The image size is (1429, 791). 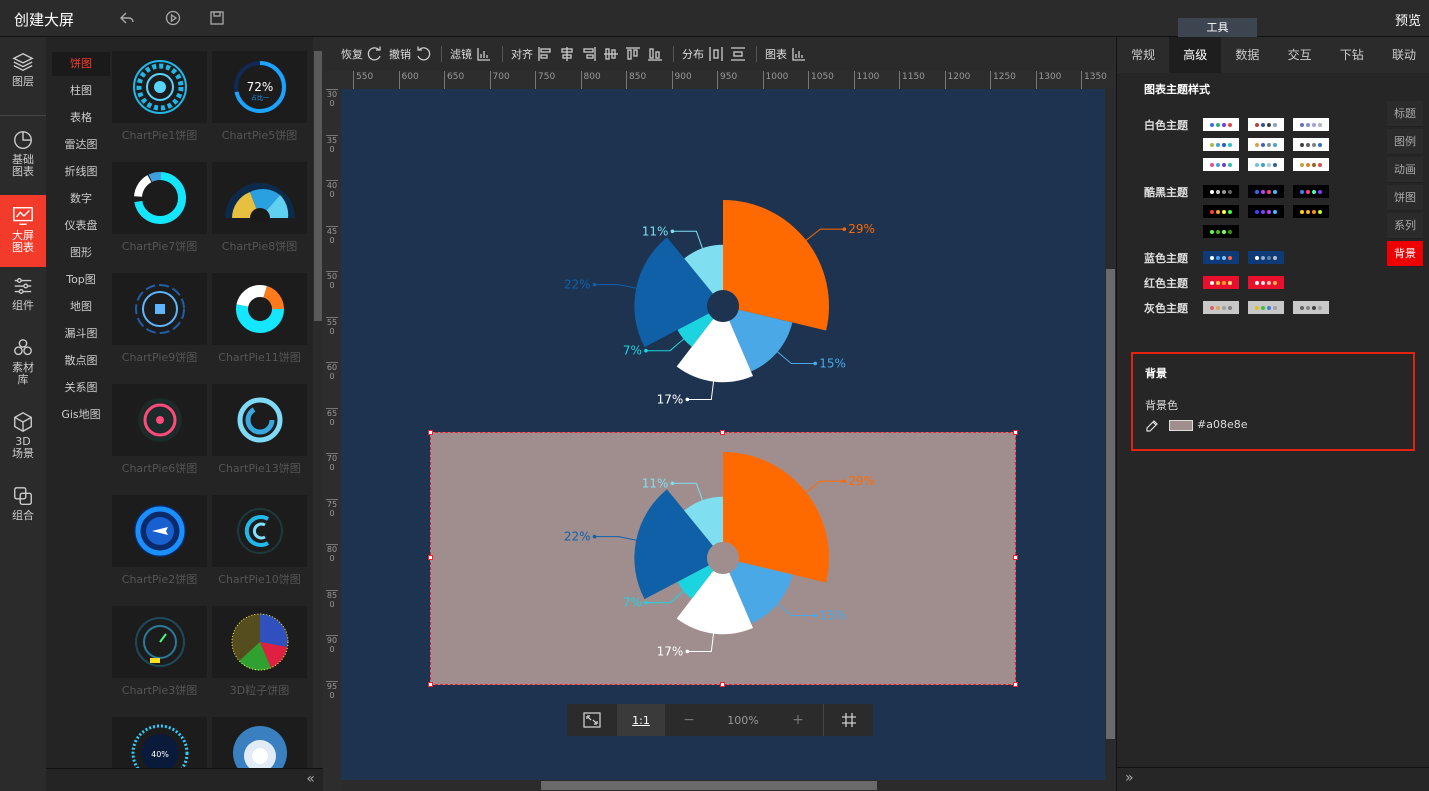 What do you see at coordinates (1405, 254) in the screenshot?
I see `side-tab-5: 背景` at bounding box center [1405, 254].